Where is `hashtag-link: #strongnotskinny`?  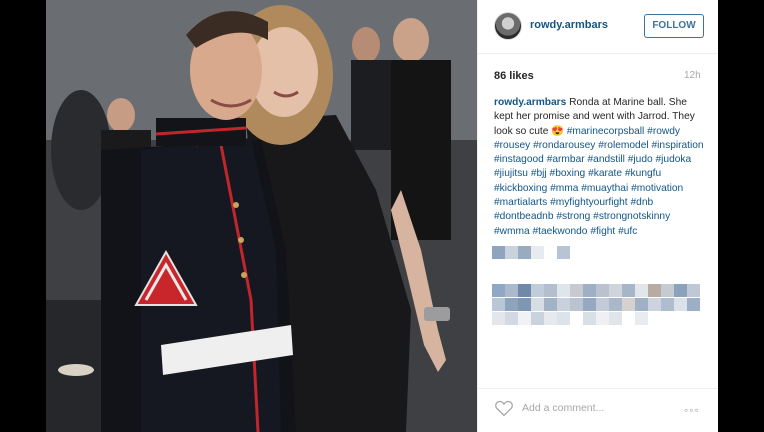 hashtag-link: #strongnotskinny is located at coordinates (631, 216).